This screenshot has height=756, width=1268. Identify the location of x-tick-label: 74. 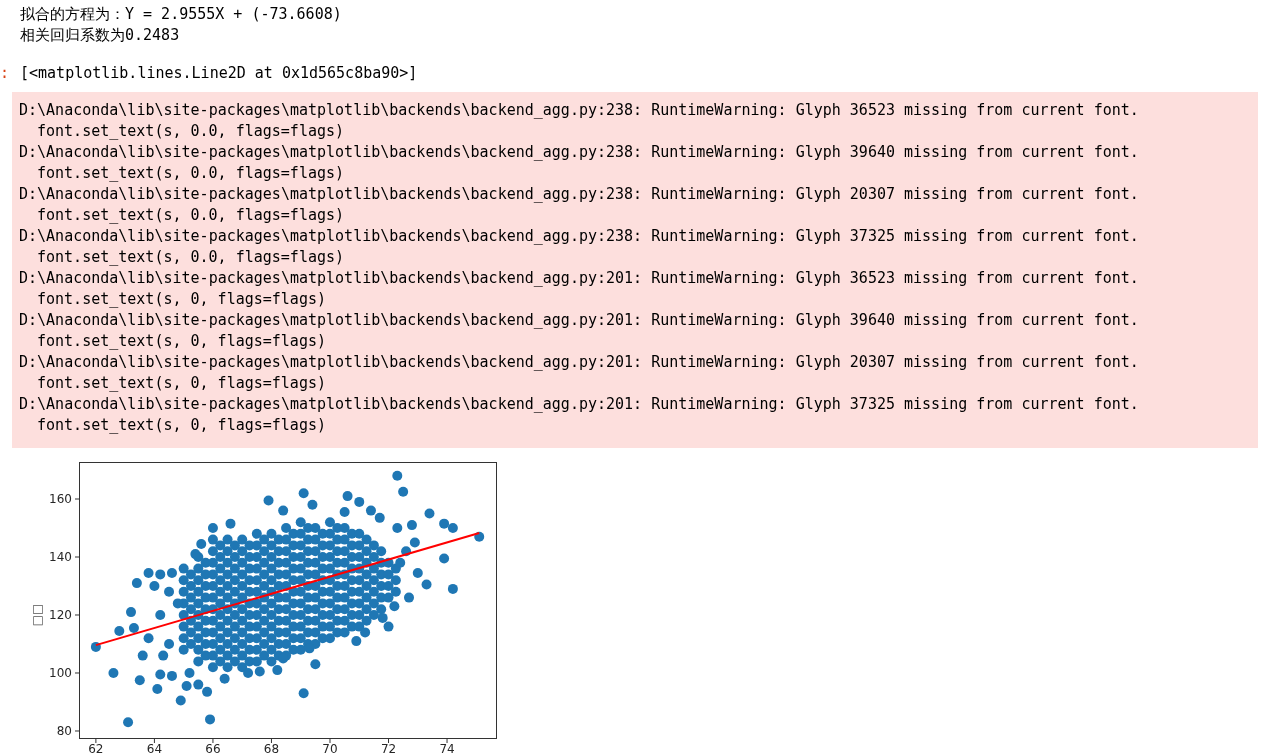
(447, 748).